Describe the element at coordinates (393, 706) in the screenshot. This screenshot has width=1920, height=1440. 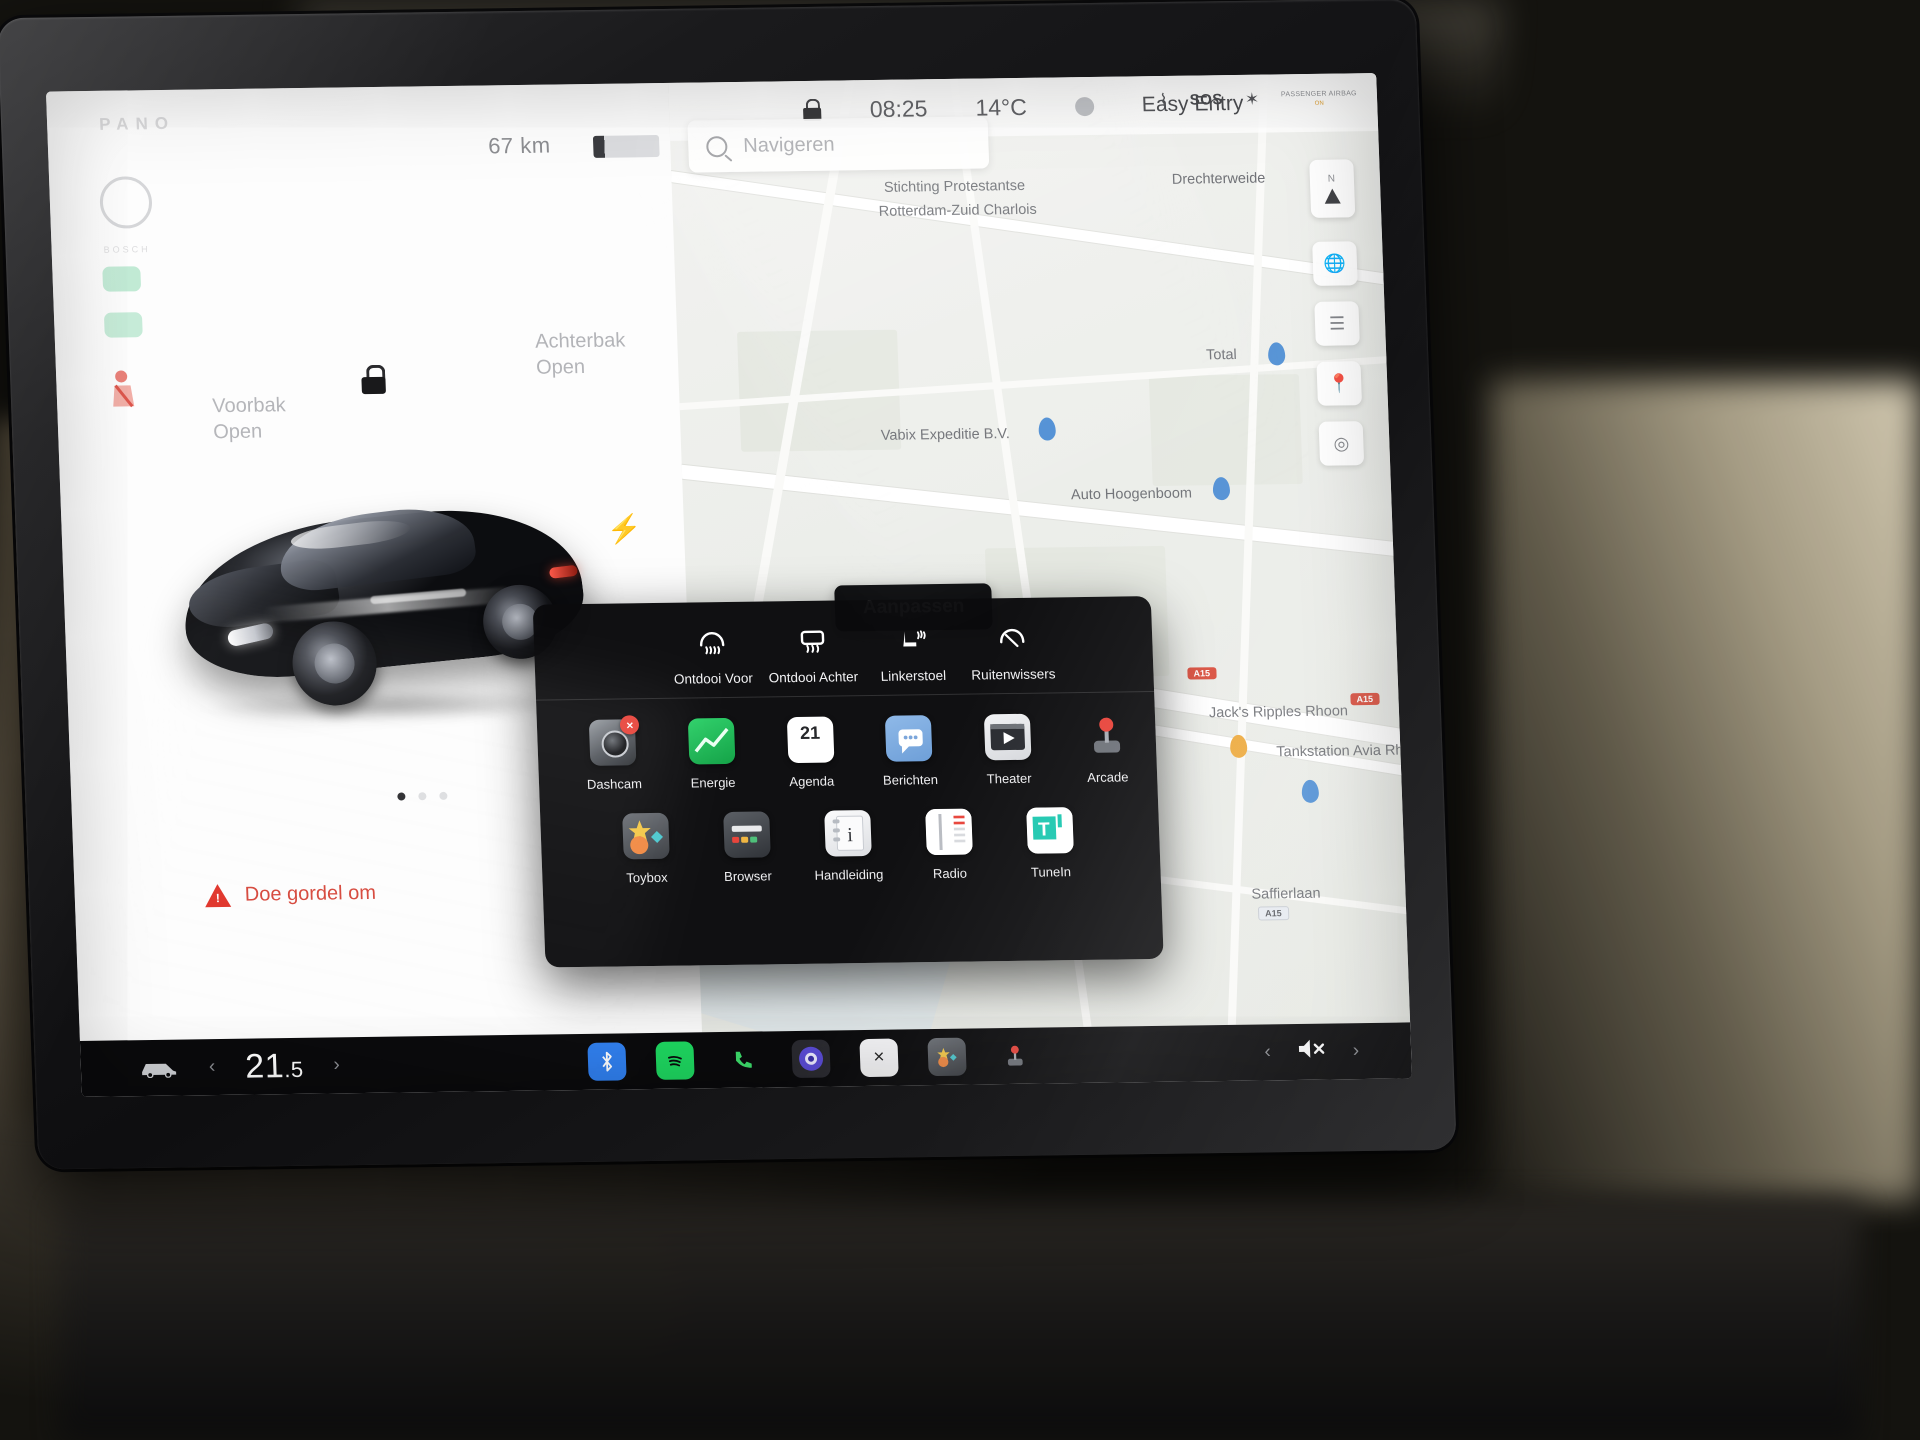
I see `car-ground-shadow` at that location.